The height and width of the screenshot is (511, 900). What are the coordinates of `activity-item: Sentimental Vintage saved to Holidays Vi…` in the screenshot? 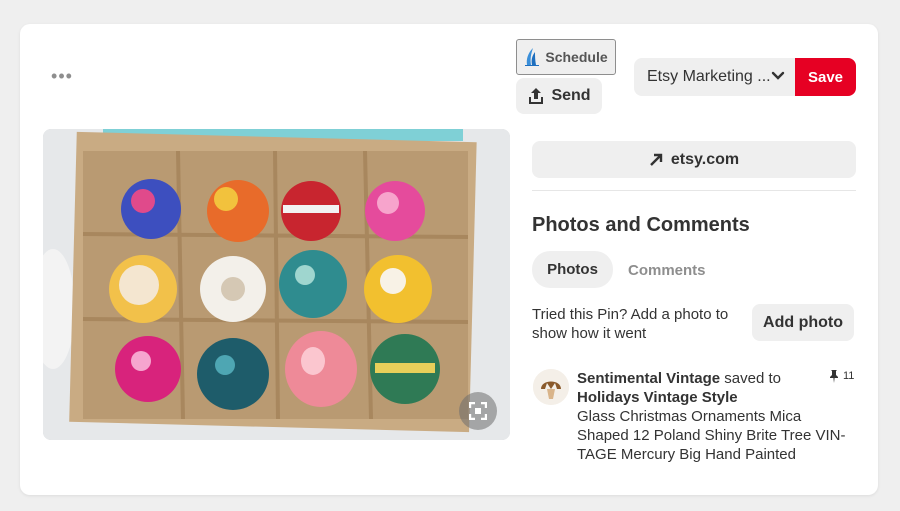 It's located at (717, 416).